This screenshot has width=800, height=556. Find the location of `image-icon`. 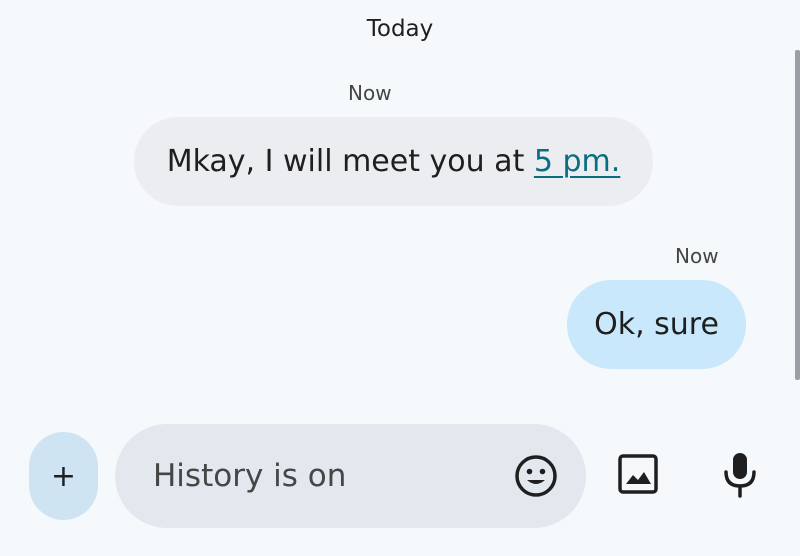

image-icon is located at coordinates (638, 474).